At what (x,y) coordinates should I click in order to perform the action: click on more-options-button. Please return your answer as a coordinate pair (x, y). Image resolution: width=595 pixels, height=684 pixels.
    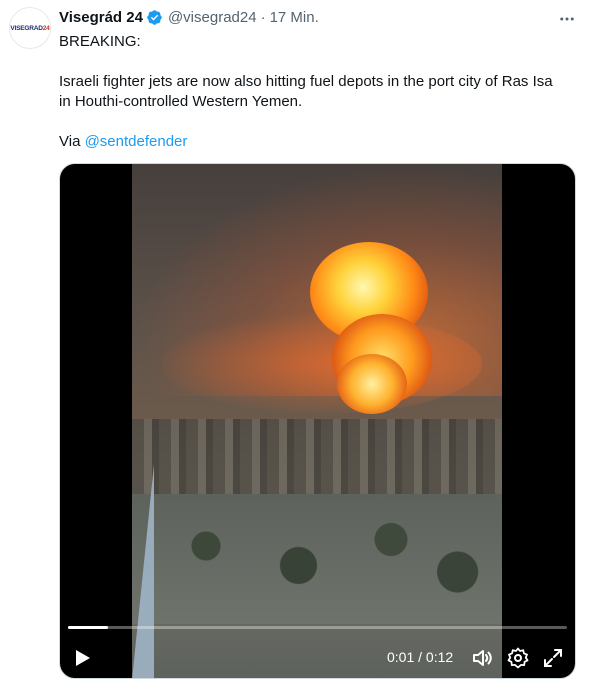
    Looking at the image, I should click on (567, 19).